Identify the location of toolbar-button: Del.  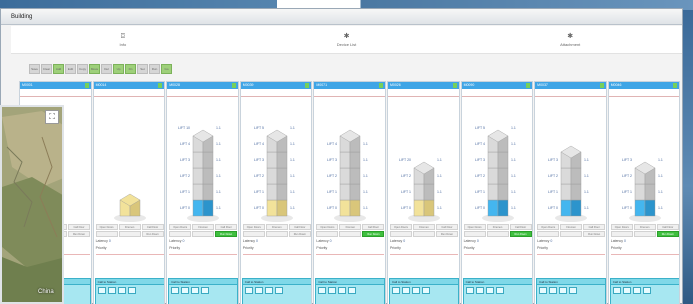
(106, 69).